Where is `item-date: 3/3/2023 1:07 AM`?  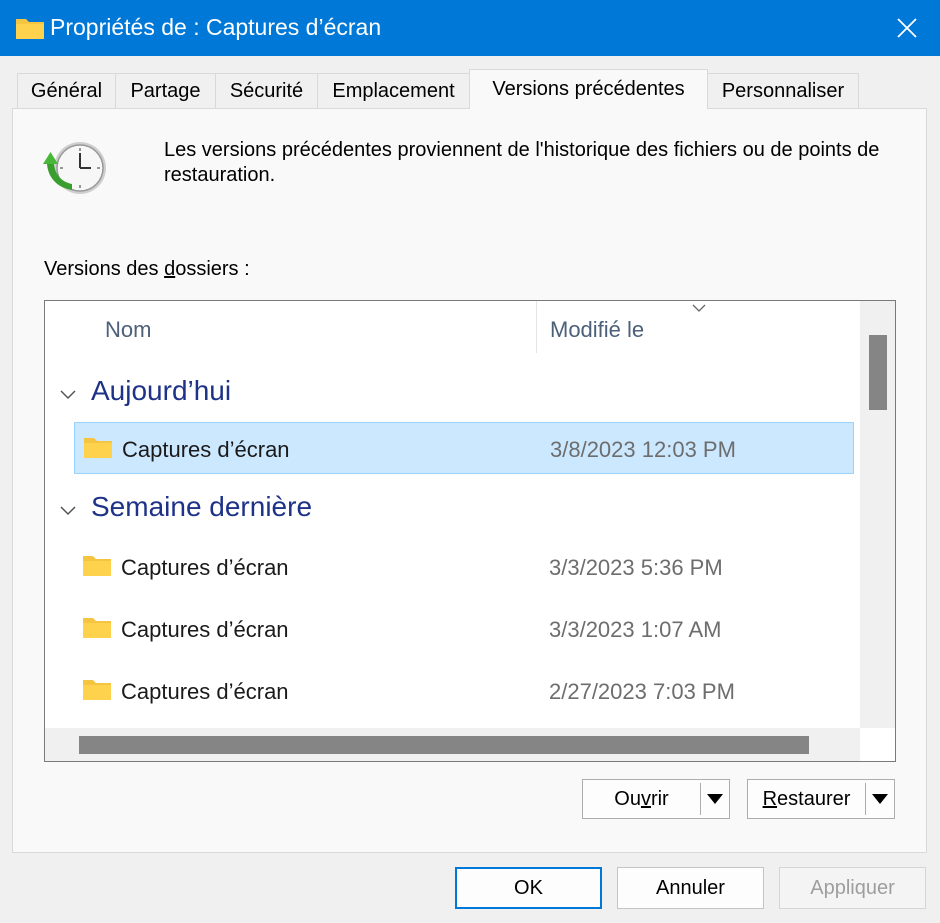 item-date: 3/3/2023 1:07 AM is located at coordinates (635, 629).